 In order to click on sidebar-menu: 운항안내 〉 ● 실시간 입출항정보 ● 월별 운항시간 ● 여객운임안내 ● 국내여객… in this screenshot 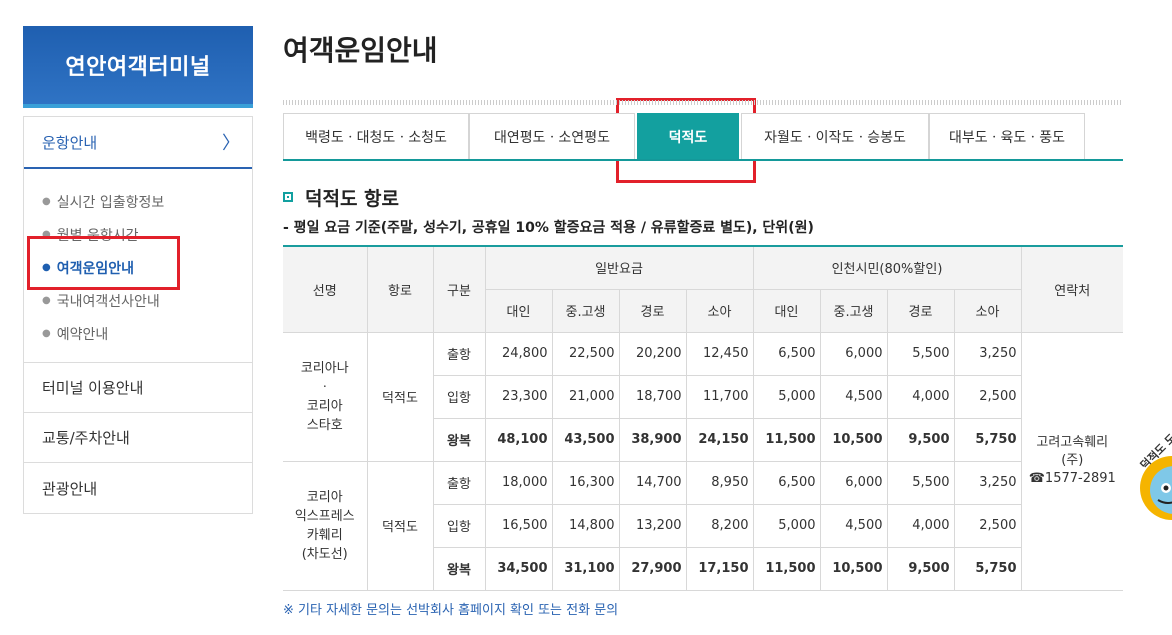, I will do `click(138, 315)`.